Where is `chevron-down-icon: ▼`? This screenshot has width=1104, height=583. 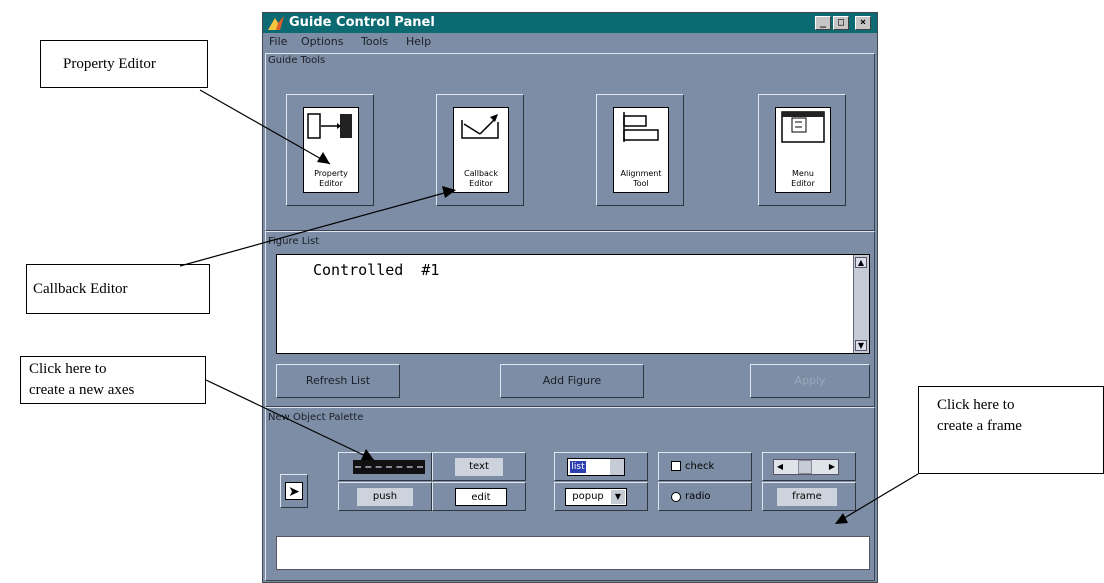 chevron-down-icon: ▼ is located at coordinates (618, 497).